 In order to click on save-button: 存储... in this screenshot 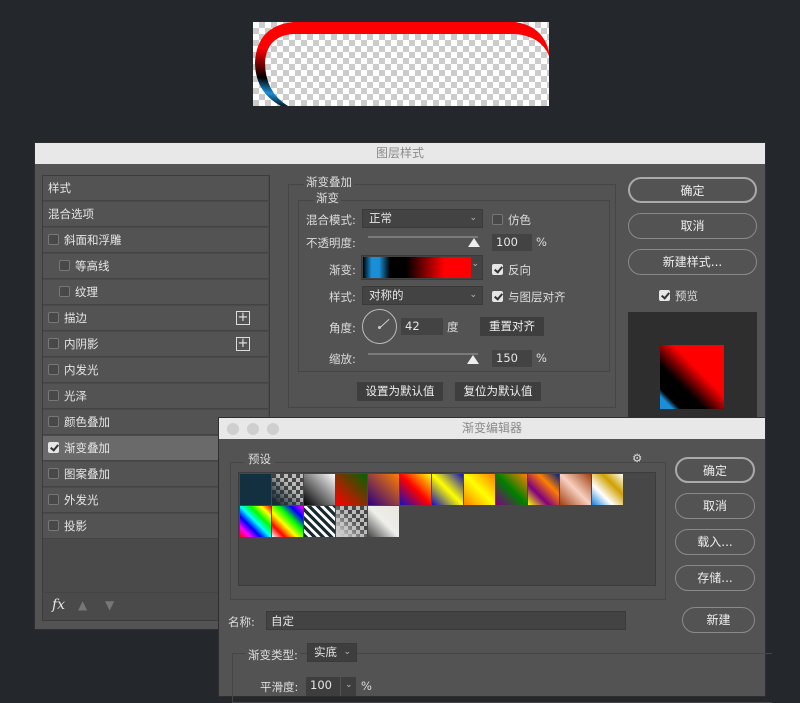, I will do `click(715, 578)`.